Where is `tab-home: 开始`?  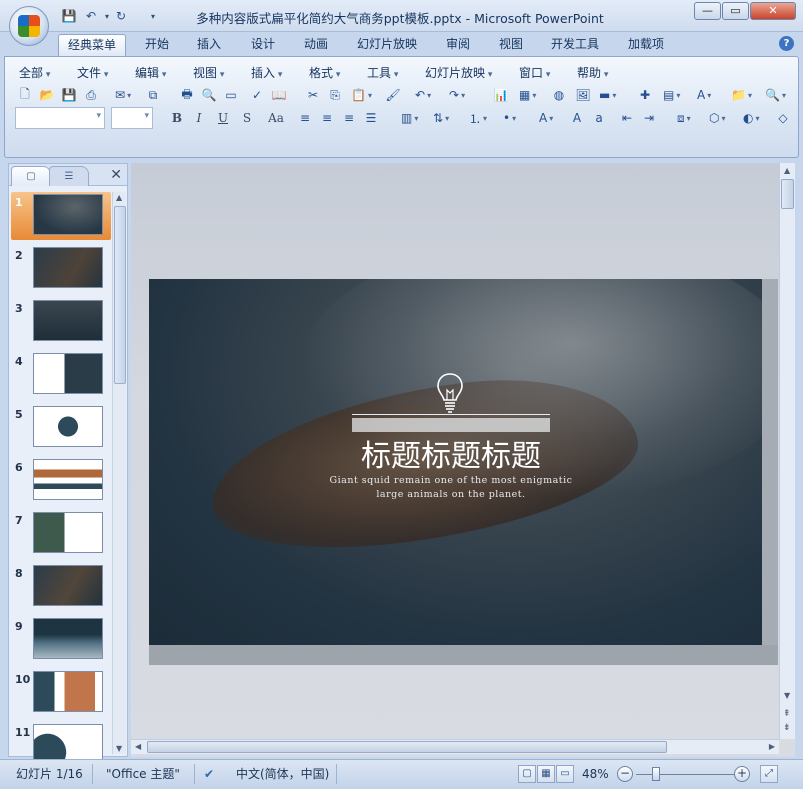
tab-home: 开始 is located at coordinates (157, 45).